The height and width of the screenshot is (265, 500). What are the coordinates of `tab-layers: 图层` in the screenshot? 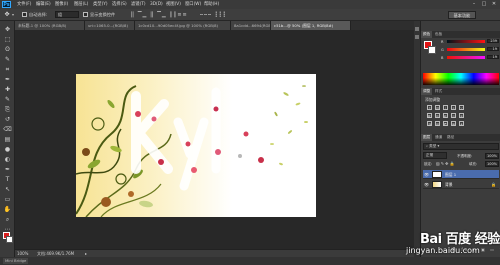 It's located at (427, 137).